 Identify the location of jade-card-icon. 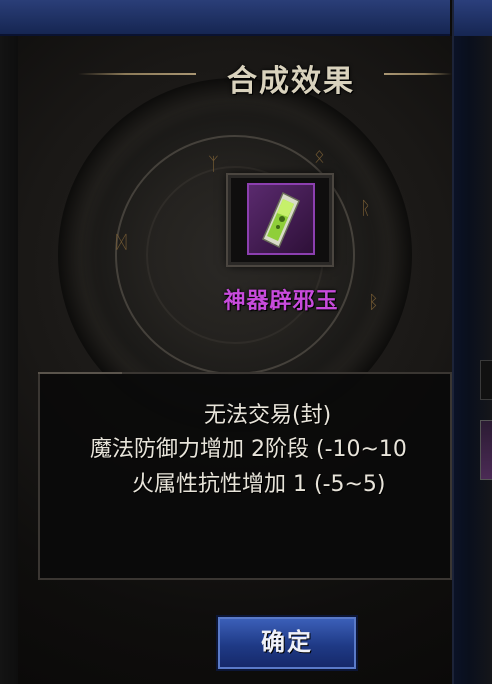
(281, 220).